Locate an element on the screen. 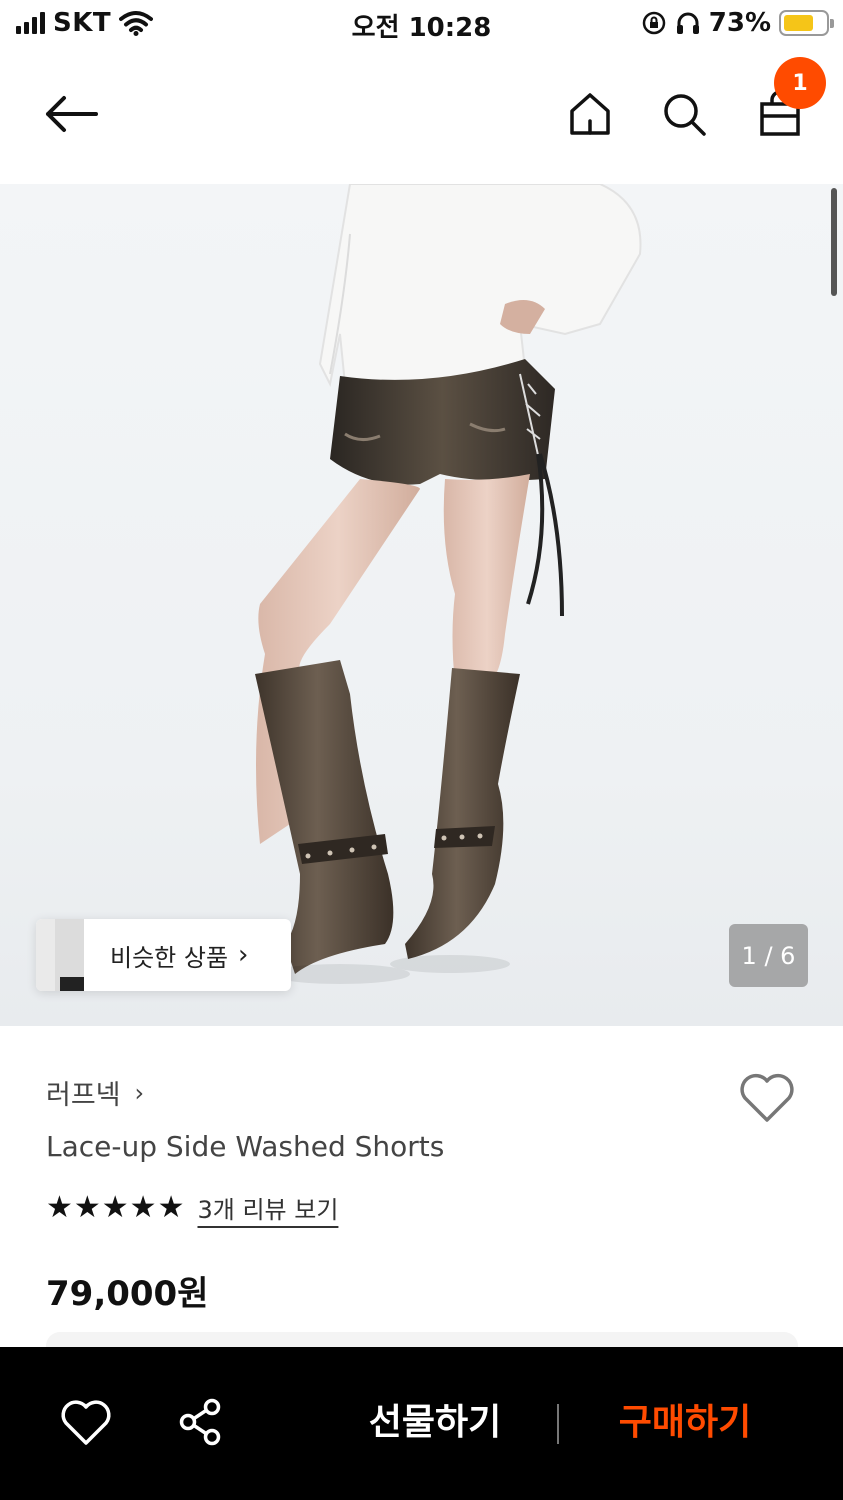  buy-button: 구매하기 is located at coordinates (685, 1423).